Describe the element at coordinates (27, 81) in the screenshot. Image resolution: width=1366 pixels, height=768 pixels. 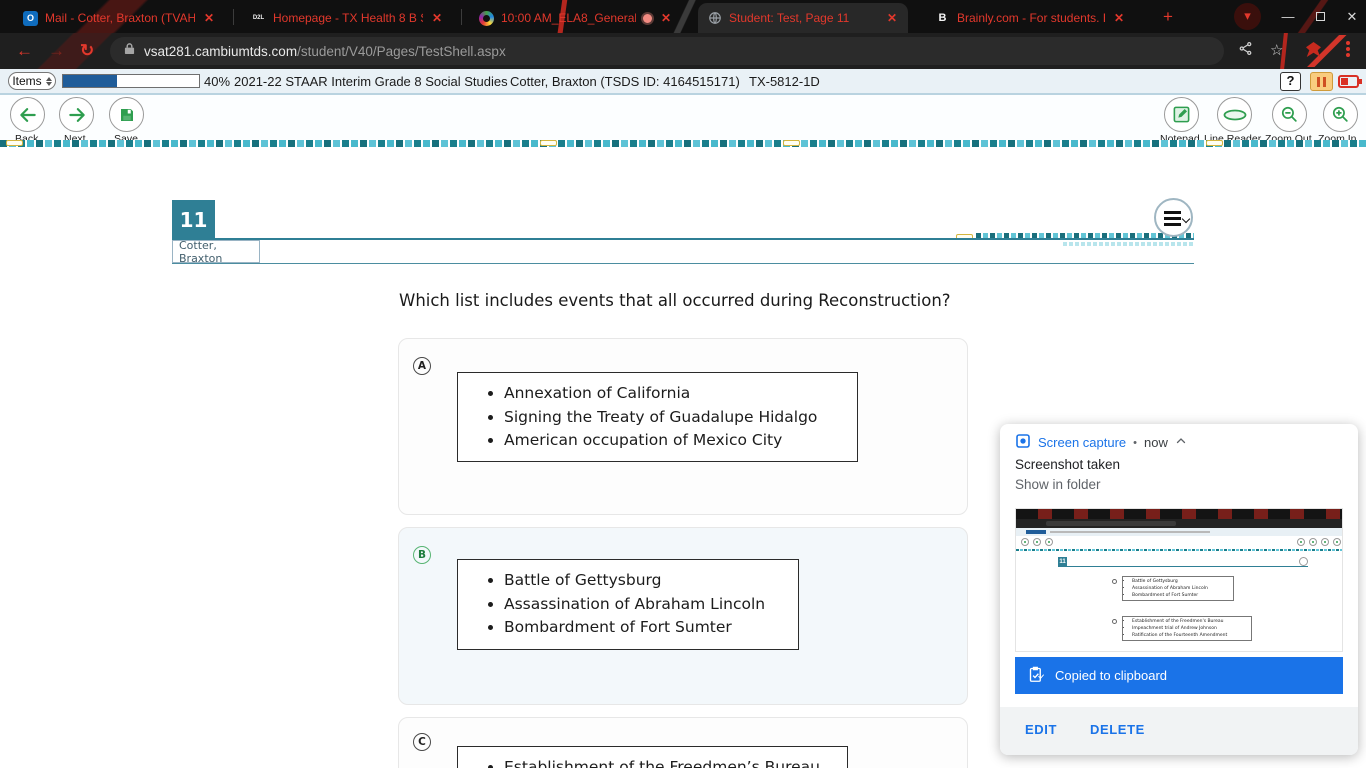
I see `items-label: Items` at that location.